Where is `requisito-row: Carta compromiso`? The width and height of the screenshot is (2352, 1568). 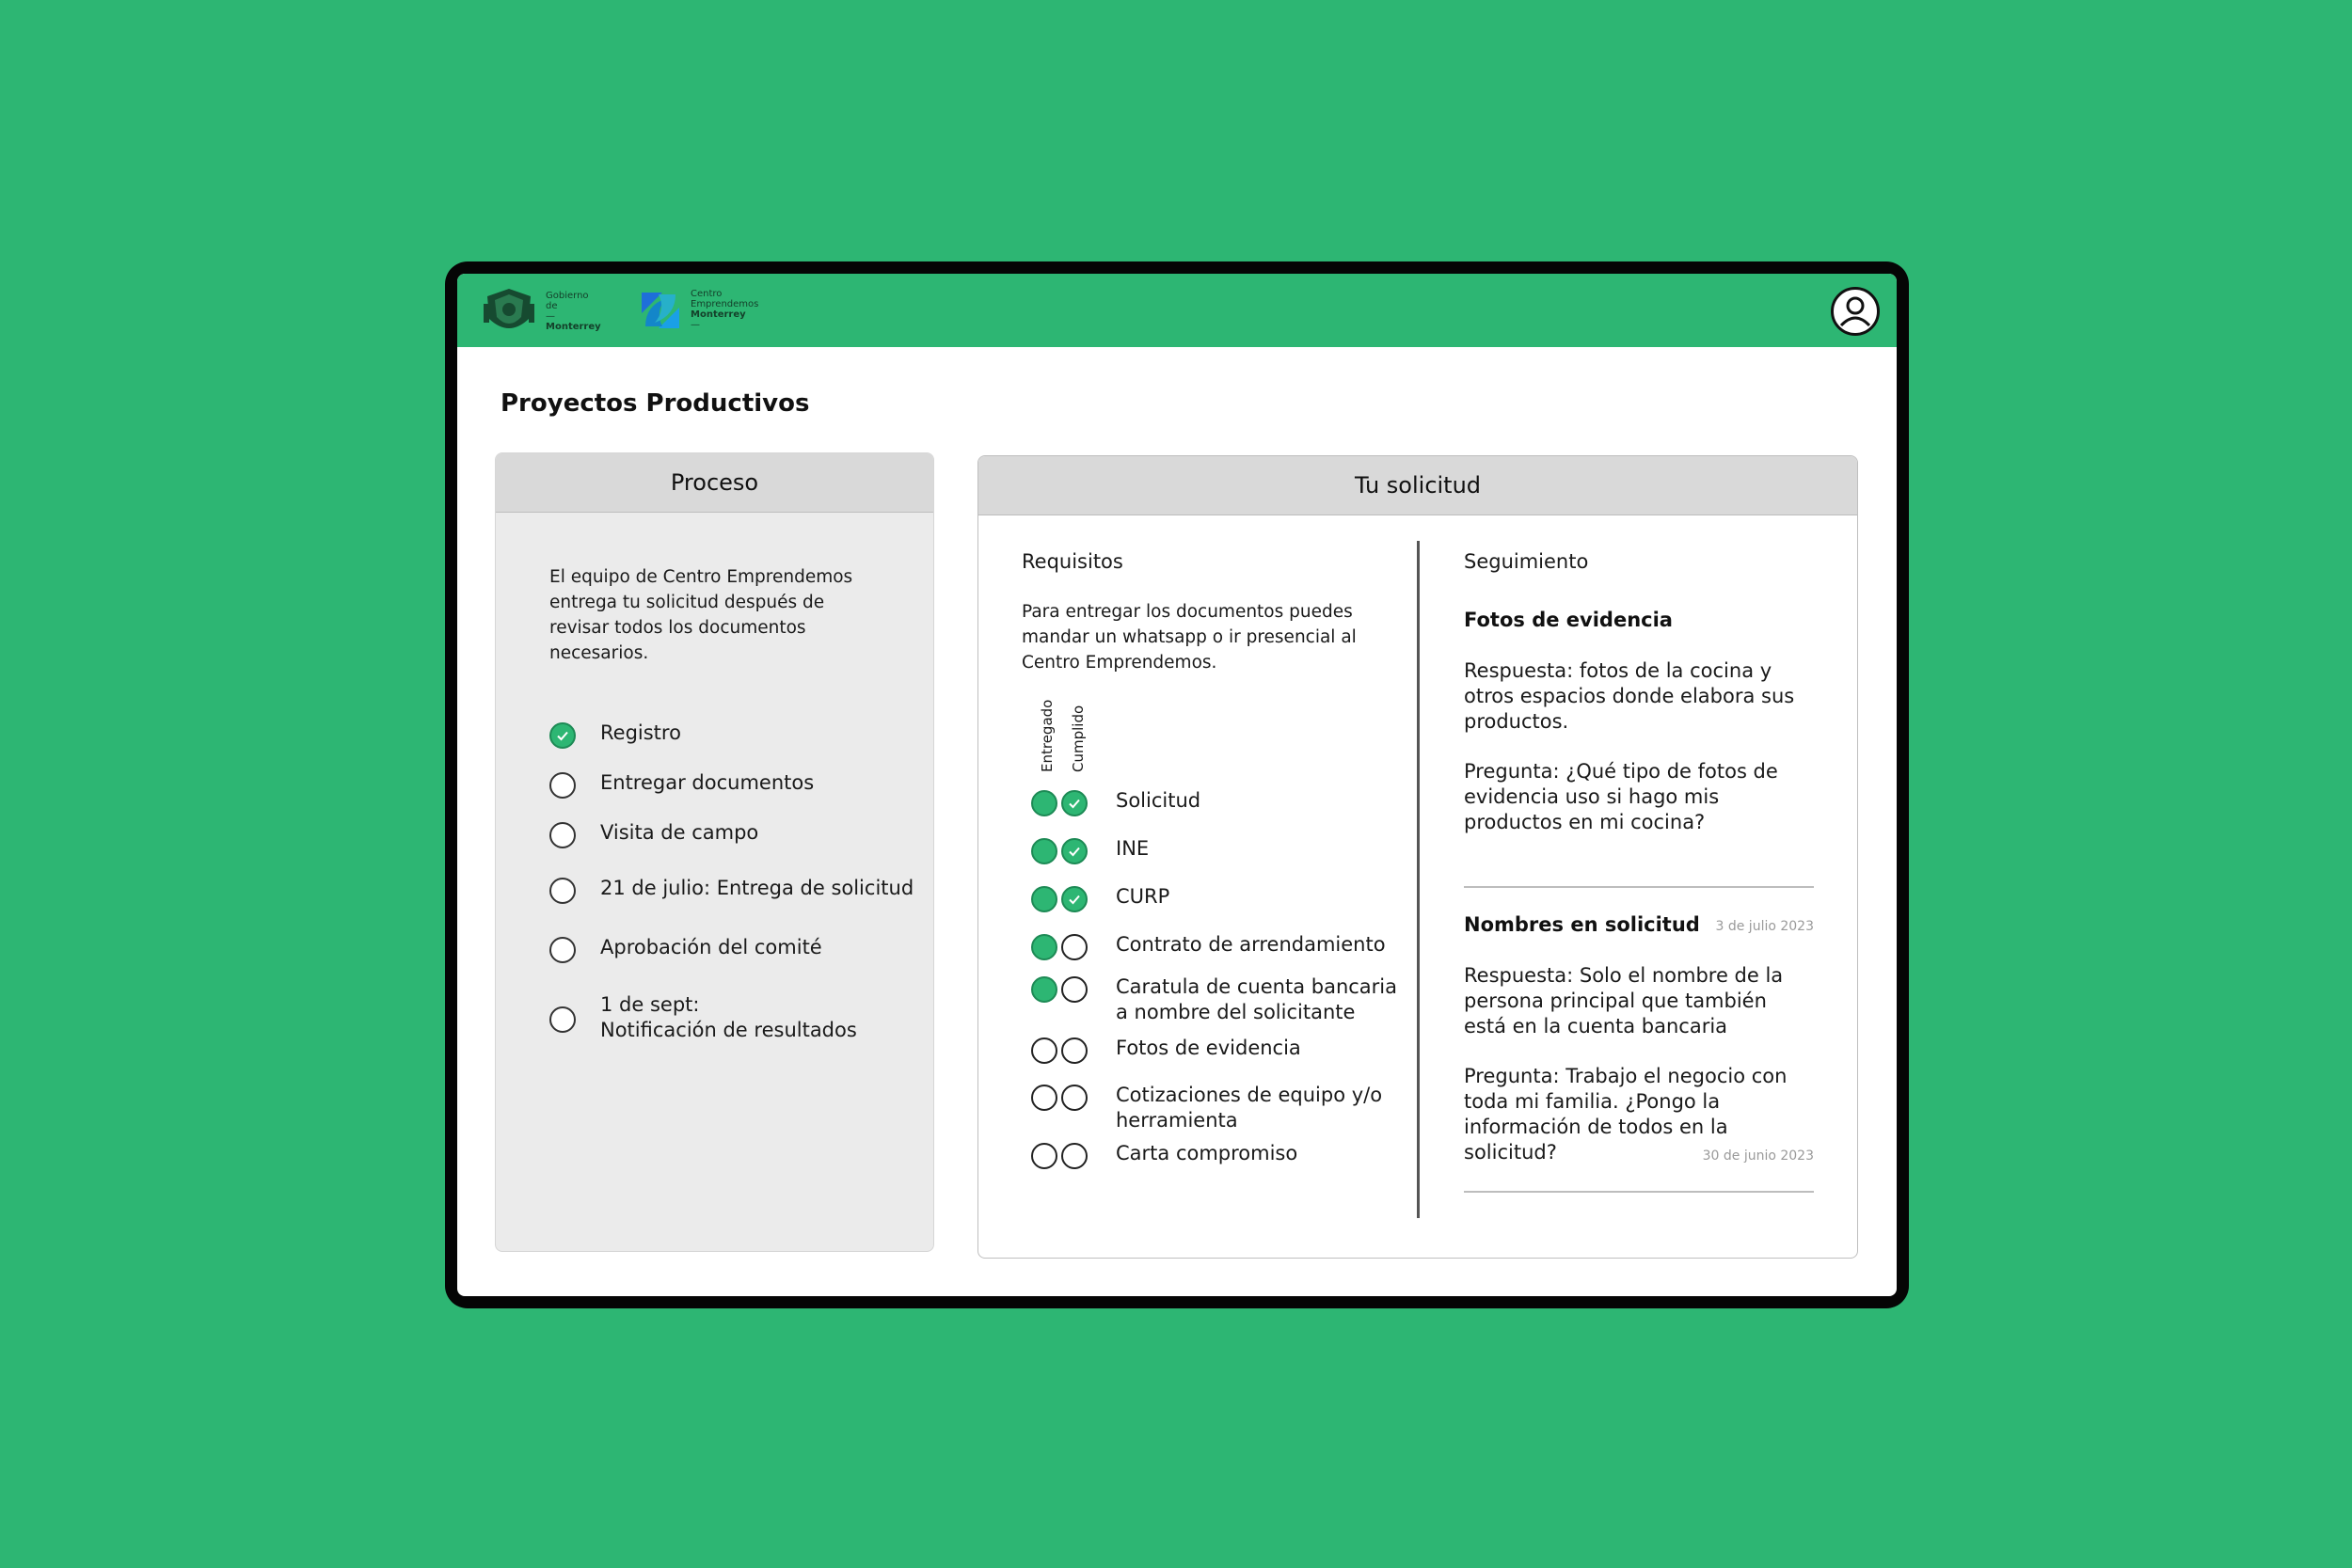 requisito-row: Carta compromiso is located at coordinates (1214, 1155).